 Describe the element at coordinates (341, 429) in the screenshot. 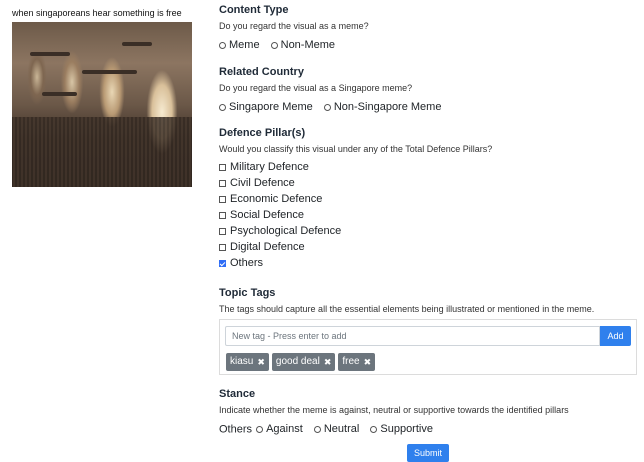

I see `radio-label: Neutral` at that location.